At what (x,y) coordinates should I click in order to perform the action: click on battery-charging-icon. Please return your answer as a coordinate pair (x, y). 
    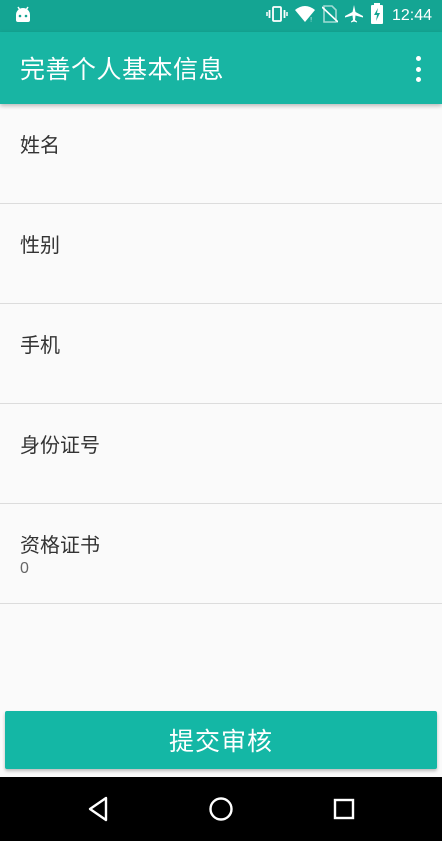
    Looking at the image, I should click on (377, 16).